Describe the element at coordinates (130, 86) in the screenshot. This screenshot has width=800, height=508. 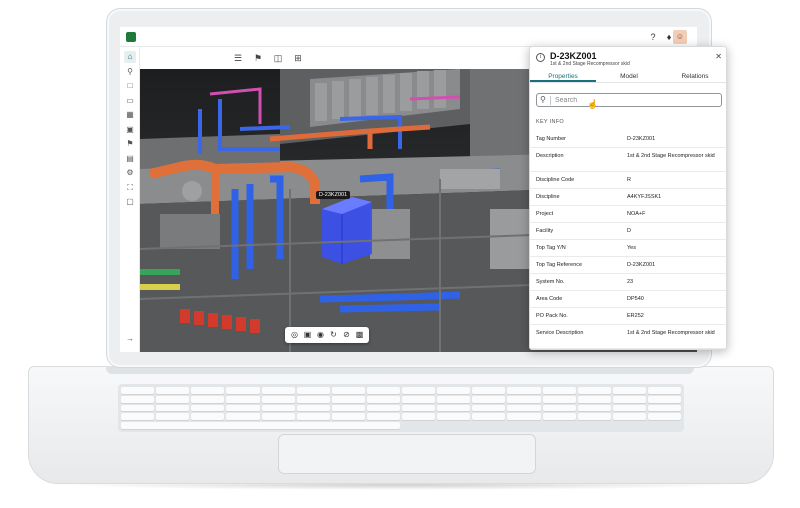
I see `document-icon: □` at that location.